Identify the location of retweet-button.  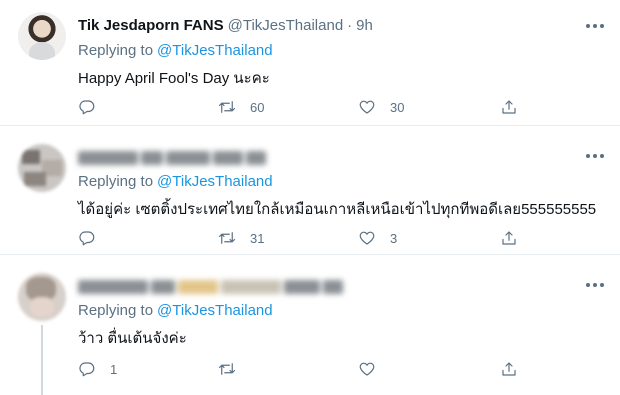
(234, 369).